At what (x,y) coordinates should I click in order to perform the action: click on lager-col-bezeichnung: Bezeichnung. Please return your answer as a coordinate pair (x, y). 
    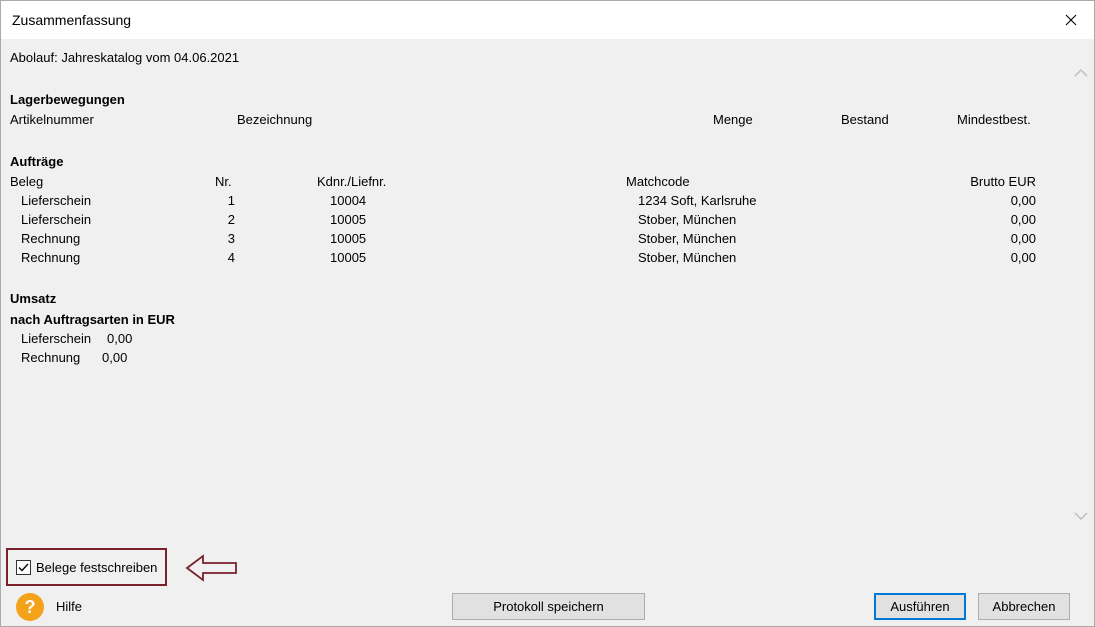
    Looking at the image, I should click on (275, 119).